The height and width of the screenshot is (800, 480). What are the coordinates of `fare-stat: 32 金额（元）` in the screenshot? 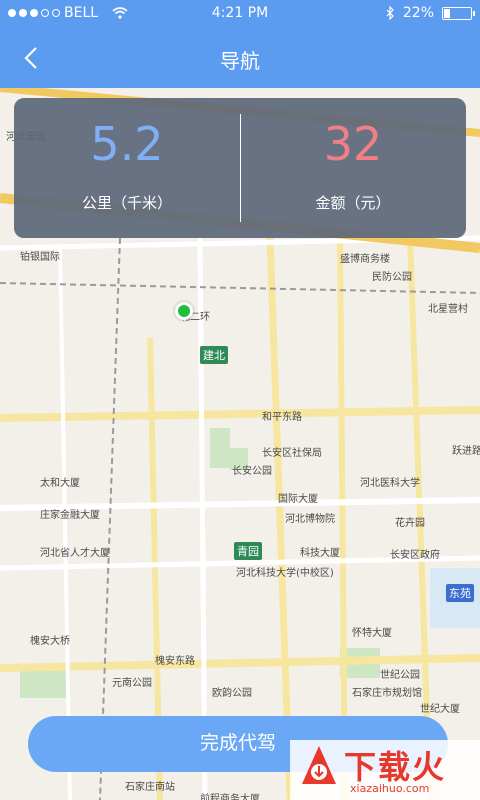 It's located at (353, 162).